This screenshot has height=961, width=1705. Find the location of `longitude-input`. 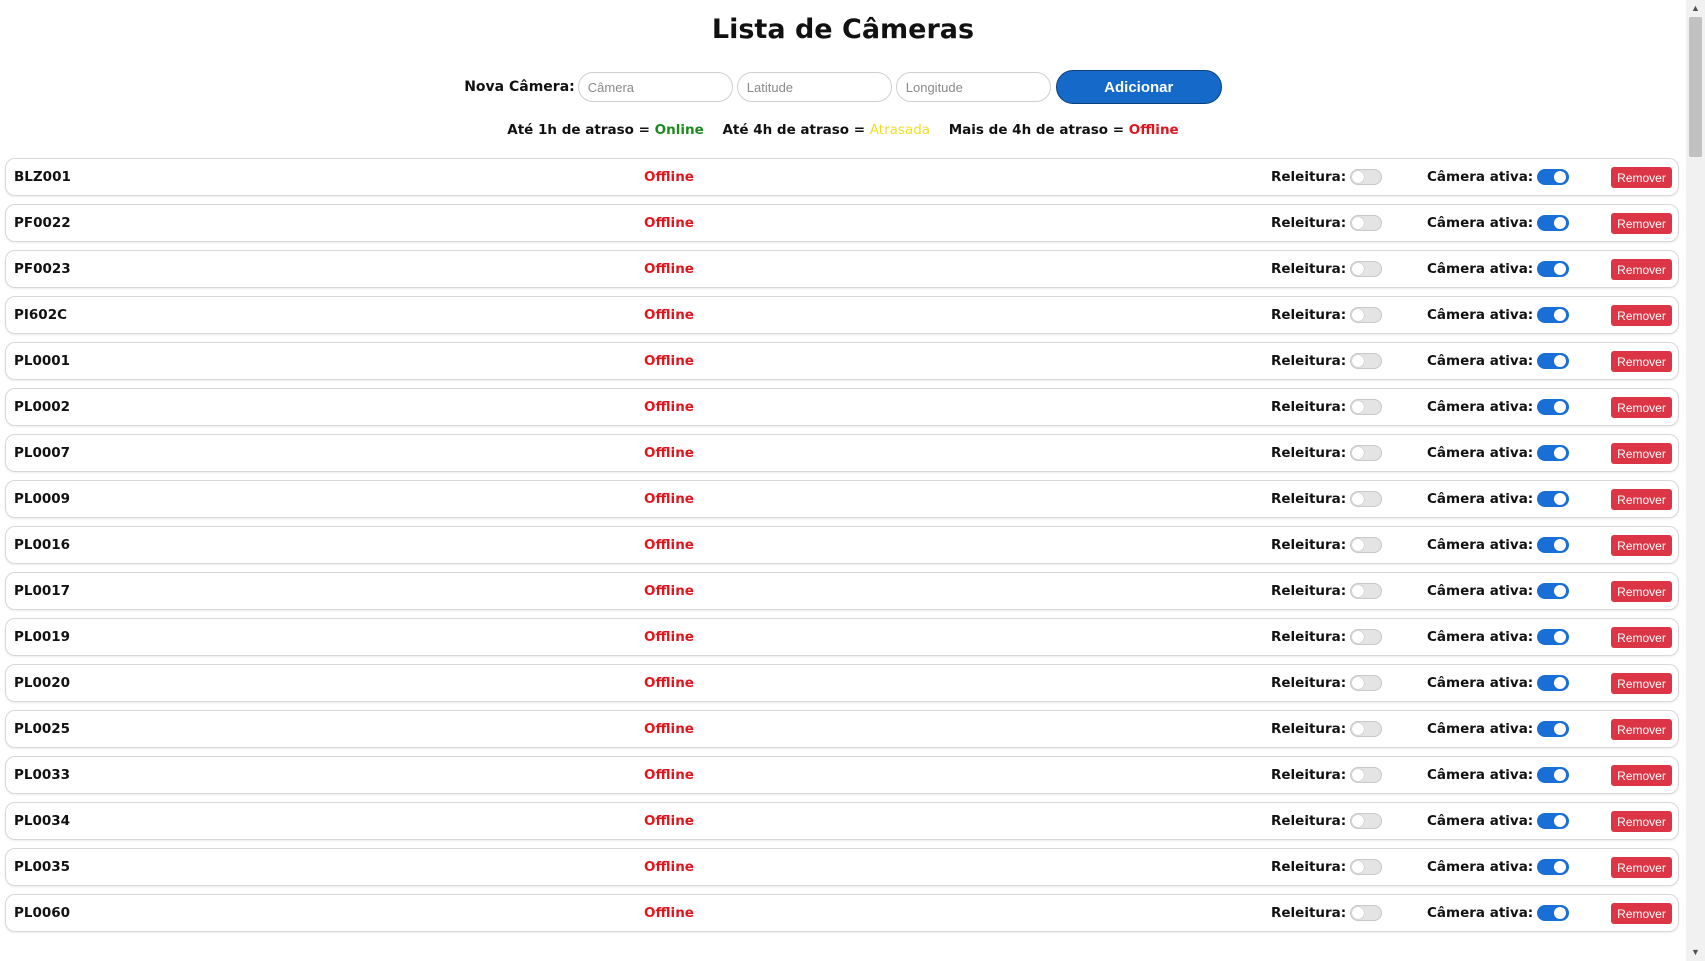

longitude-input is located at coordinates (973, 87).